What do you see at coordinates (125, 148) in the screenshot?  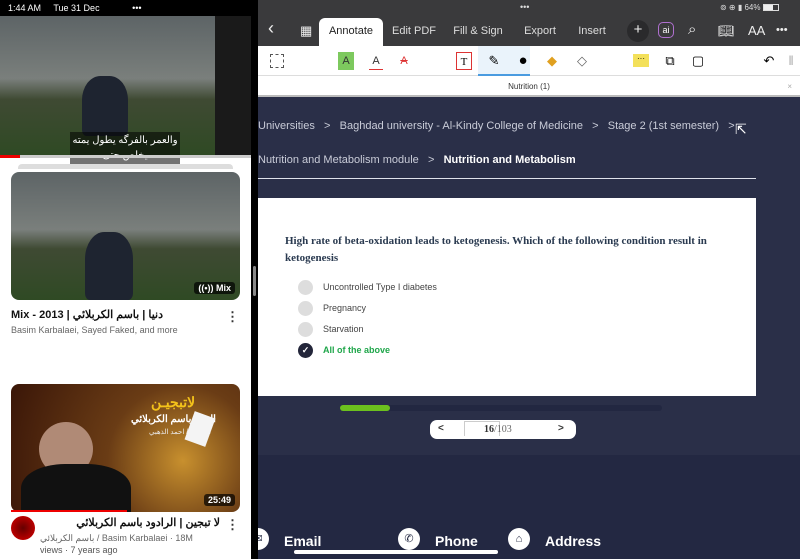 I see `video-subtitles: والعمر بالفرگه يطول يمته يخلص حتى` at bounding box center [125, 148].